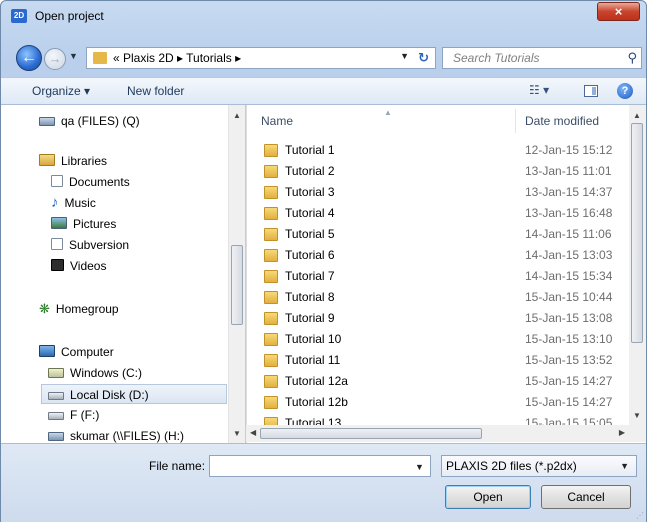 This screenshot has width=647, height=522. Describe the element at coordinates (438, 171) in the screenshot. I see `list-item: Tutorial 2 13-Jan-15 11:01` at that location.